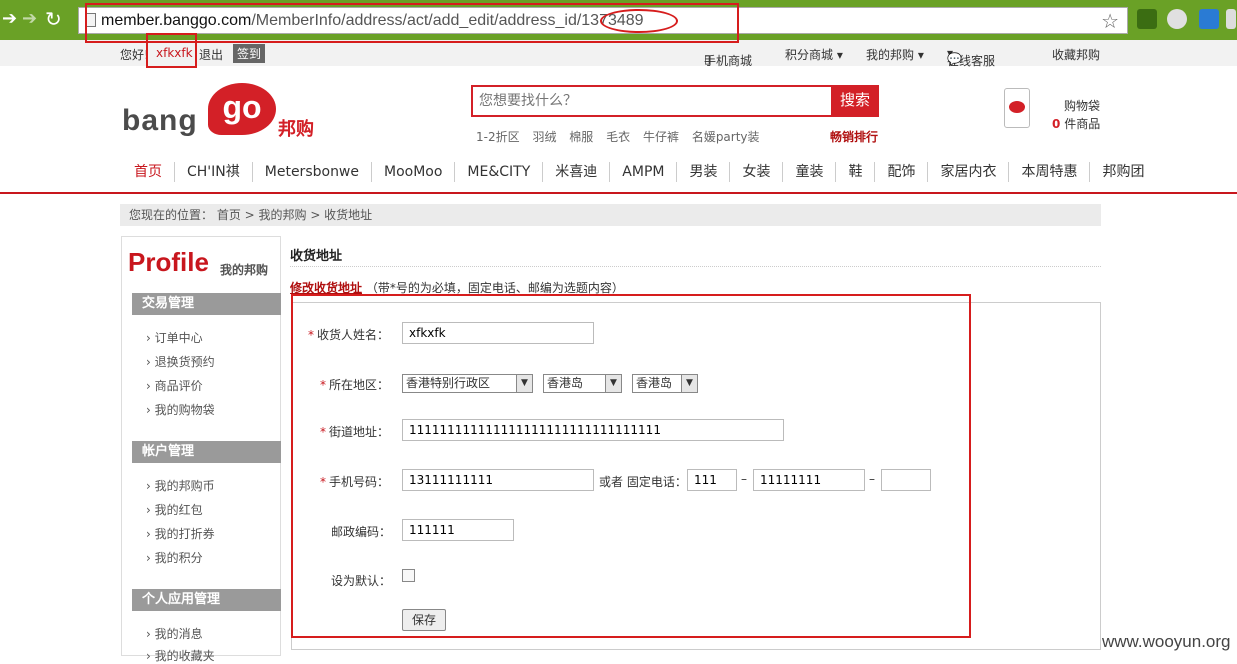 Image resolution: width=1237 pixels, height=664 pixels. What do you see at coordinates (180, 533) in the screenshot?
I see `sidebar-item-coupons: › 我的打折券` at bounding box center [180, 533].